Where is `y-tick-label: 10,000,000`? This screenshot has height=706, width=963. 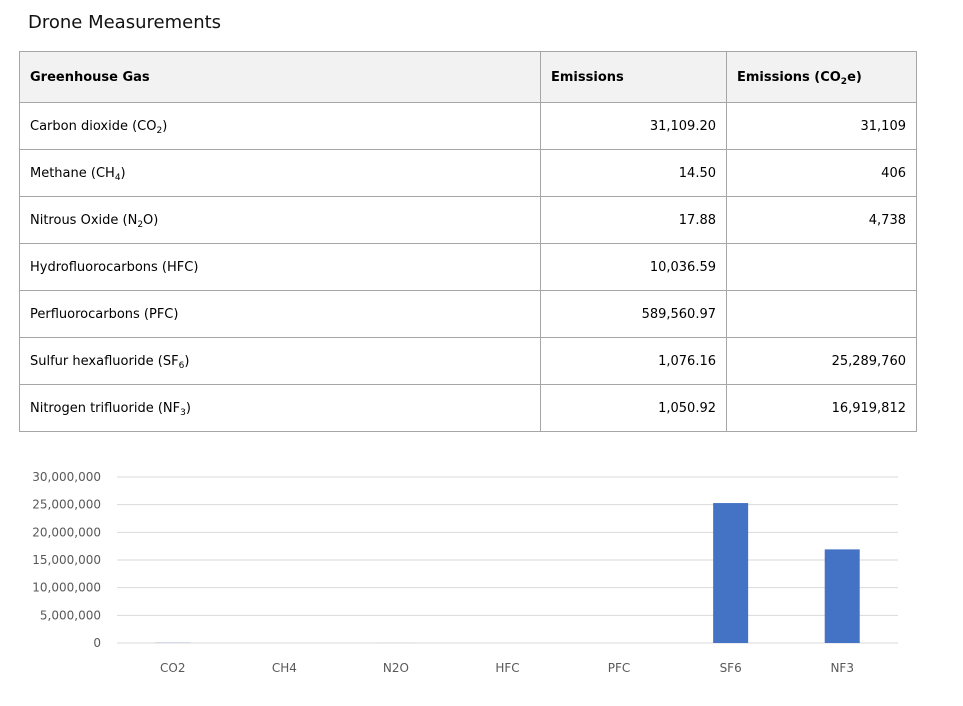 y-tick-label: 10,000,000 is located at coordinates (66, 588).